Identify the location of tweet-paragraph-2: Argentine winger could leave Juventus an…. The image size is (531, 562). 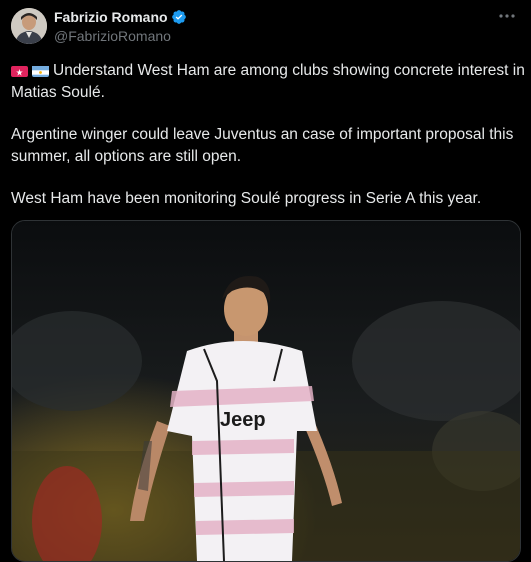
(262, 145).